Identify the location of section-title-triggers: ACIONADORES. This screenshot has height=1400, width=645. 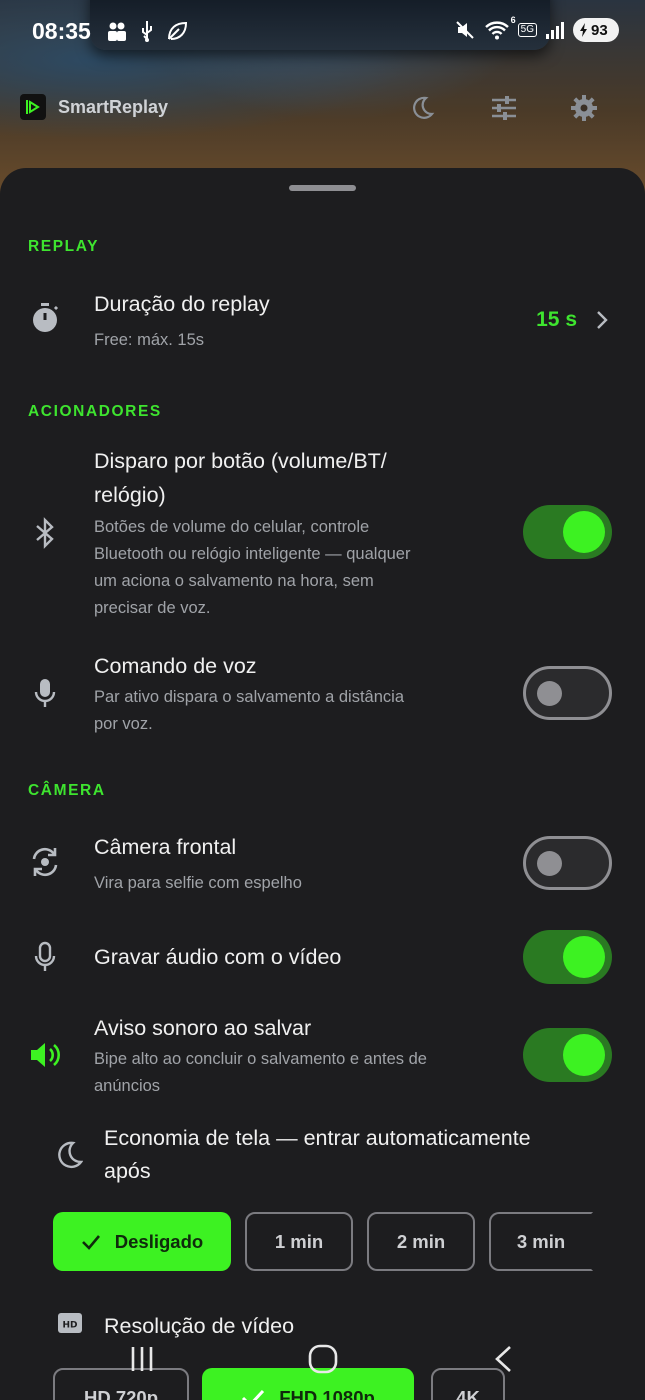
(95, 411).